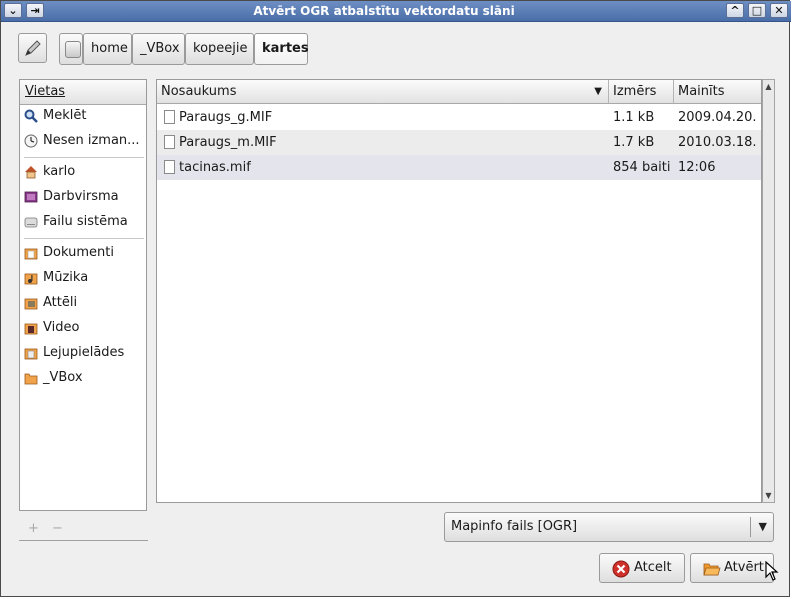  I want to click on scroll-down-icon: ▼, so click(768, 495).